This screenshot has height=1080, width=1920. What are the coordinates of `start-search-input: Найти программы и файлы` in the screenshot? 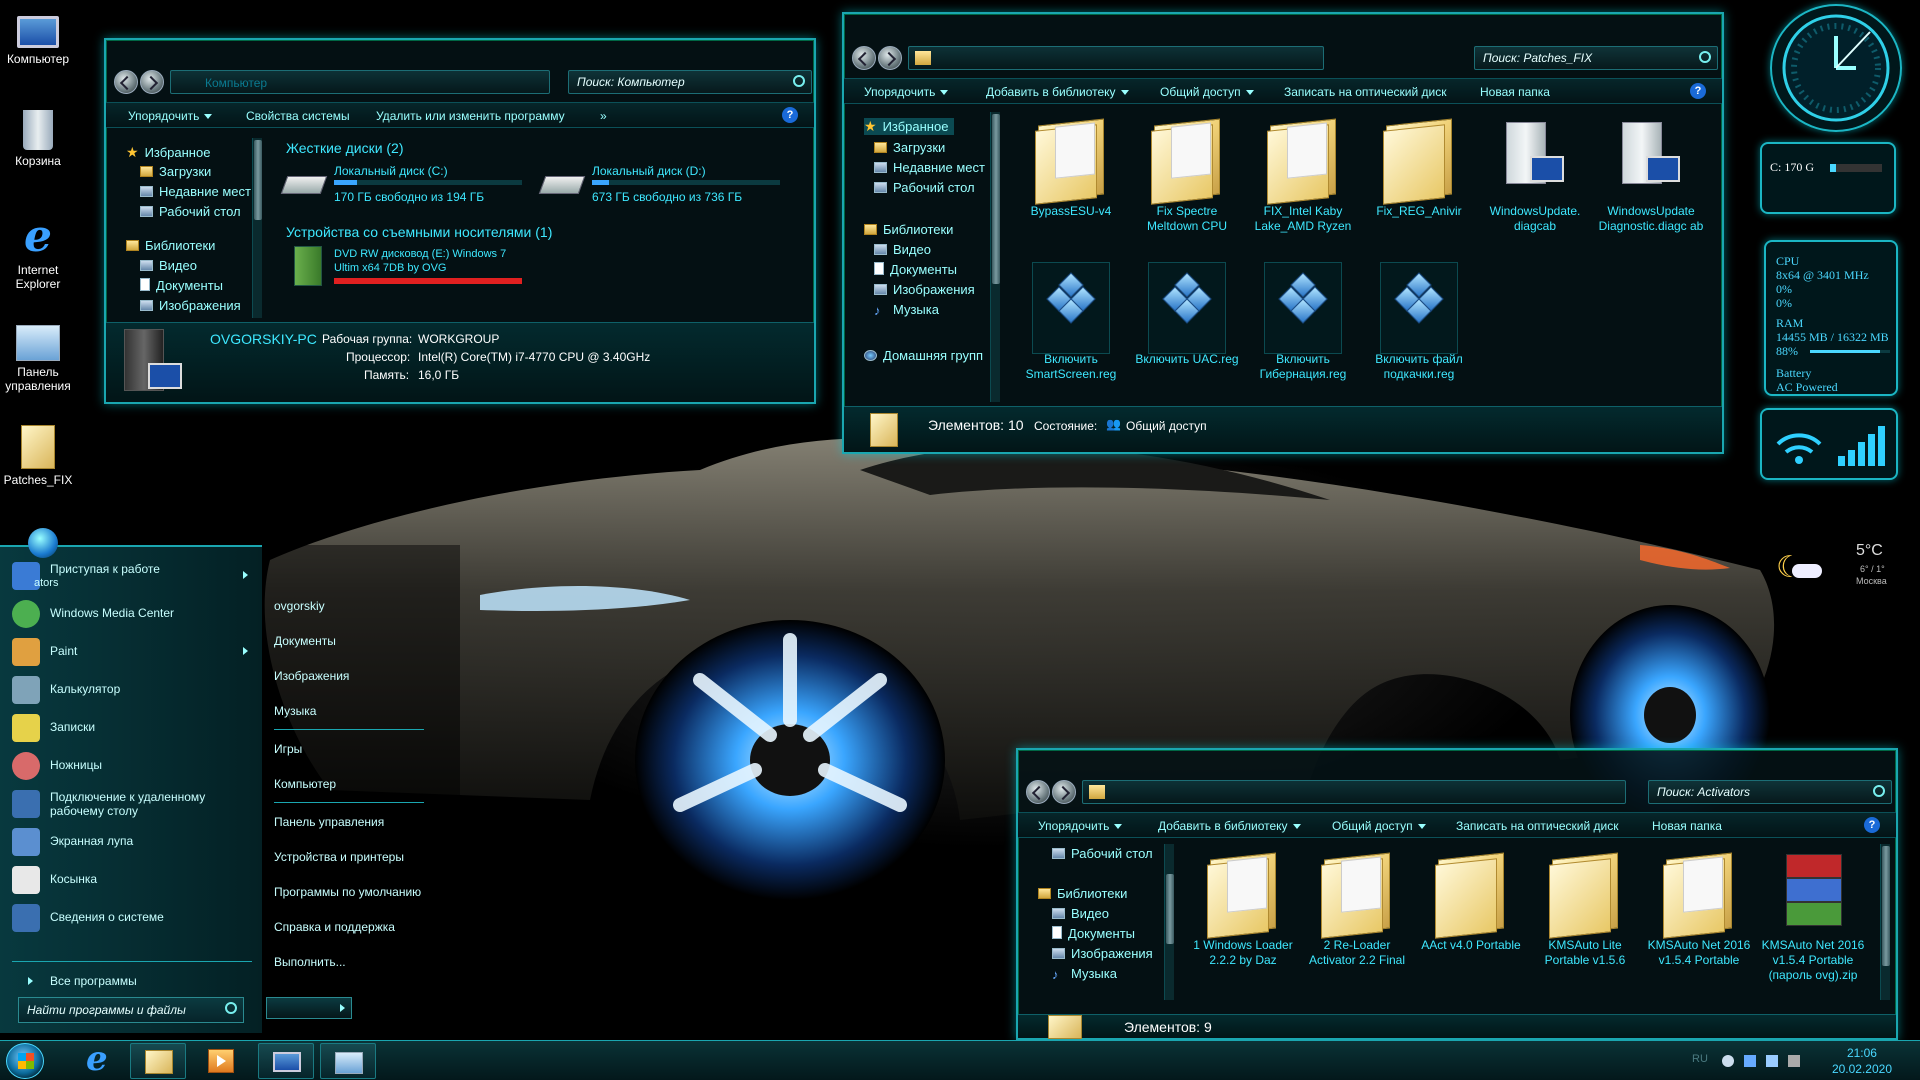 It's located at (131, 1010).